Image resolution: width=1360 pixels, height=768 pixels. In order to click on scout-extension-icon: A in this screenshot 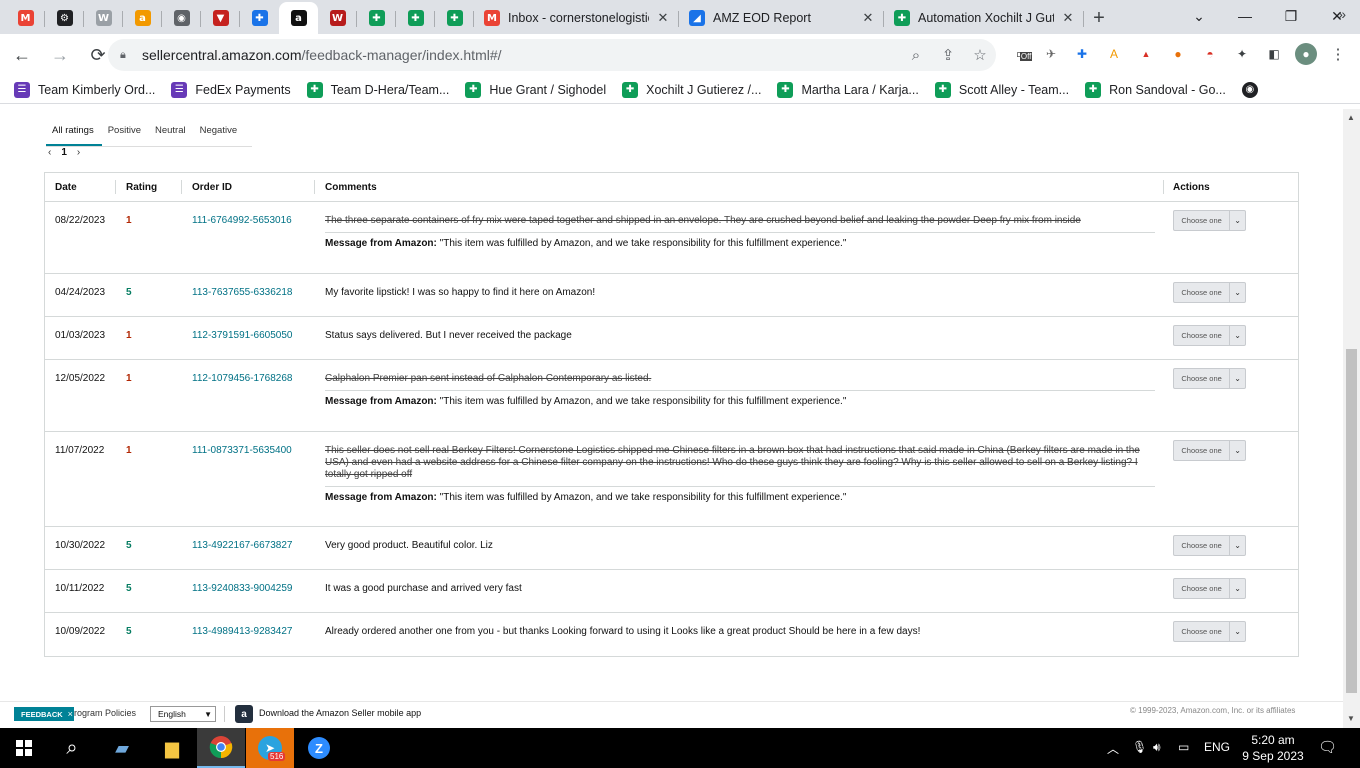, I will do `click(1114, 54)`.